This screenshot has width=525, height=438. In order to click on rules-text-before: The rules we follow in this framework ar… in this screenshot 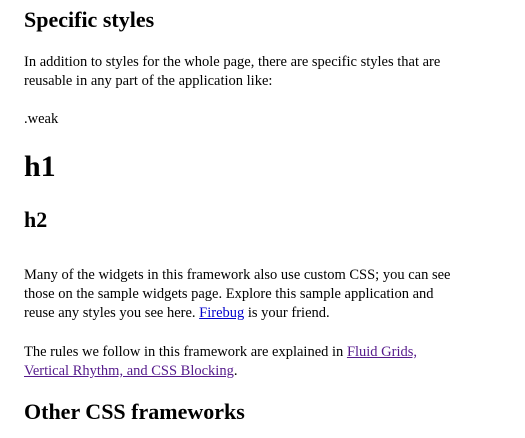, I will do `click(185, 352)`.